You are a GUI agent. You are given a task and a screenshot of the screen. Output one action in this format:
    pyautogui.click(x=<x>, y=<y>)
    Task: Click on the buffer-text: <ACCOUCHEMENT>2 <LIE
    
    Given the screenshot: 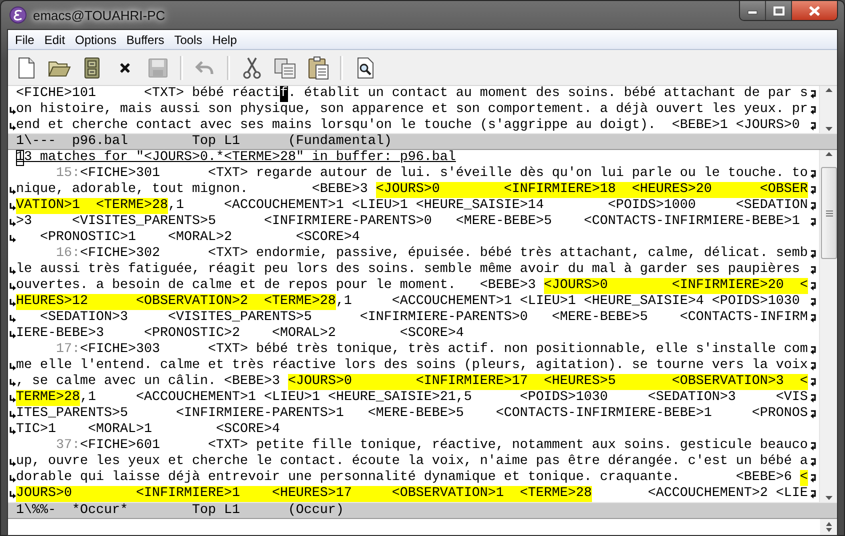 What is the action you would take?
    pyautogui.click(x=727, y=494)
    